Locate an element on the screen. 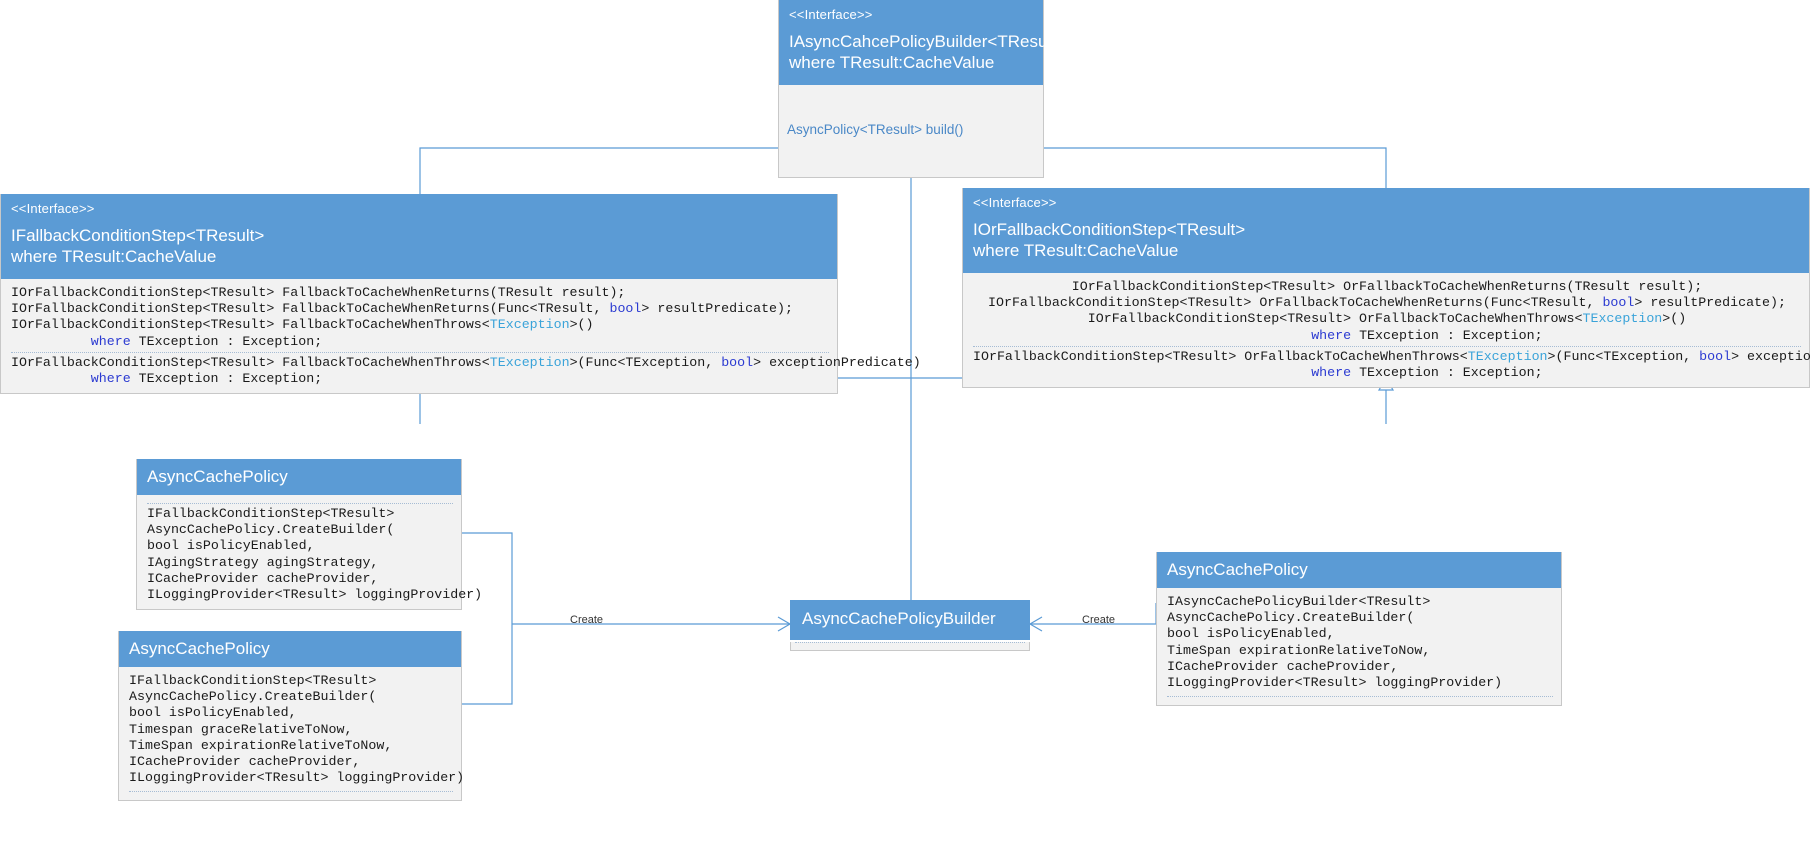  member-row: IAgingStrategy agingStrategy, is located at coordinates (263, 562).